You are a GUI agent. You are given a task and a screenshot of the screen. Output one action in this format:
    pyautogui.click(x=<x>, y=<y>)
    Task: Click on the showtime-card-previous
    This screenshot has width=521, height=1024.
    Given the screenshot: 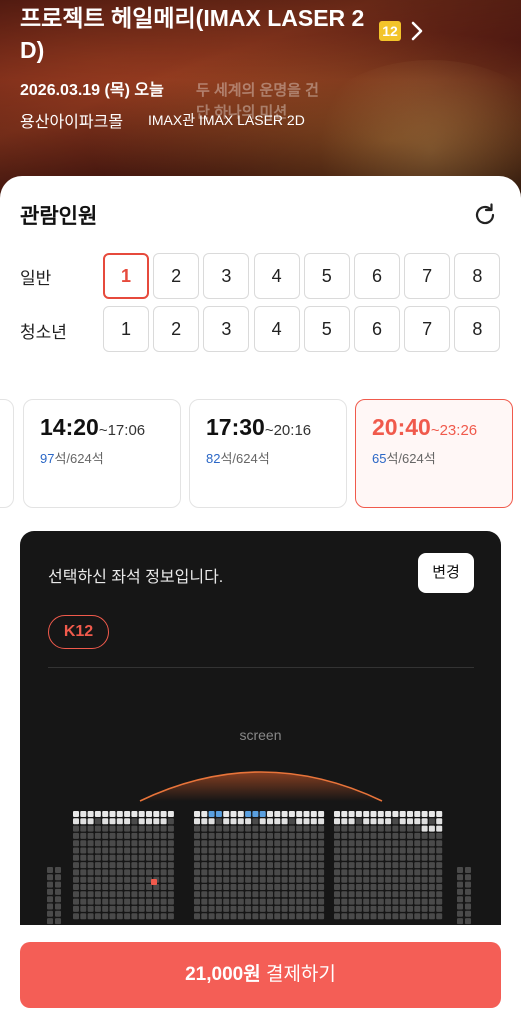 What is the action you would take?
    pyautogui.click(x=7, y=453)
    